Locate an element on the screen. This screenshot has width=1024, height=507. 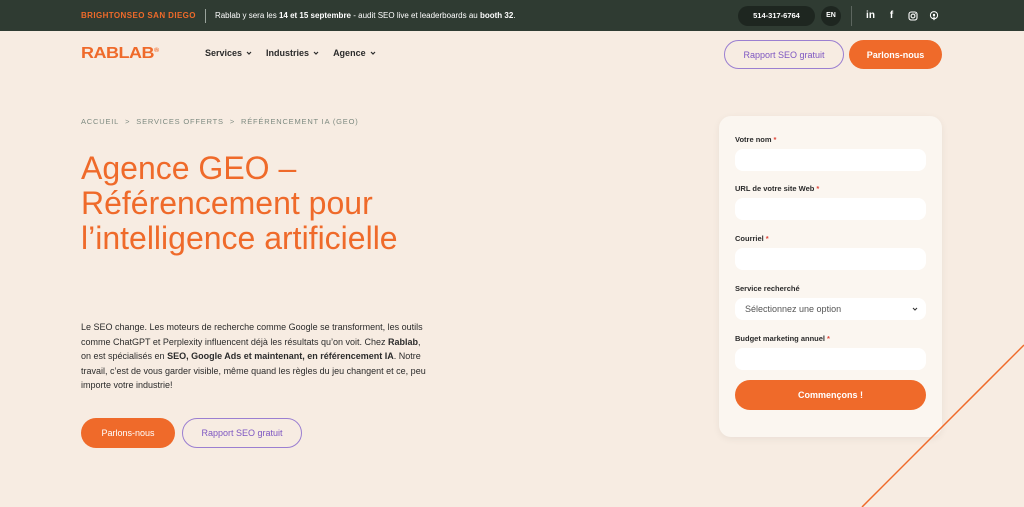
budget-label: Budget marketing annuel * is located at coordinates (782, 338).